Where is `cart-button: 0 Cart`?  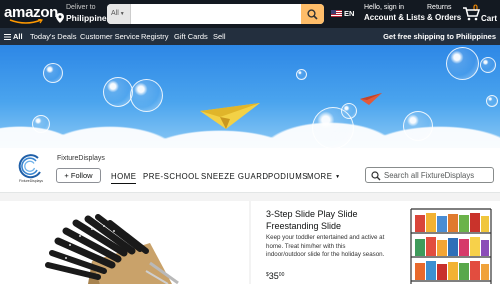 cart-button: 0 Cart is located at coordinates (481, 14).